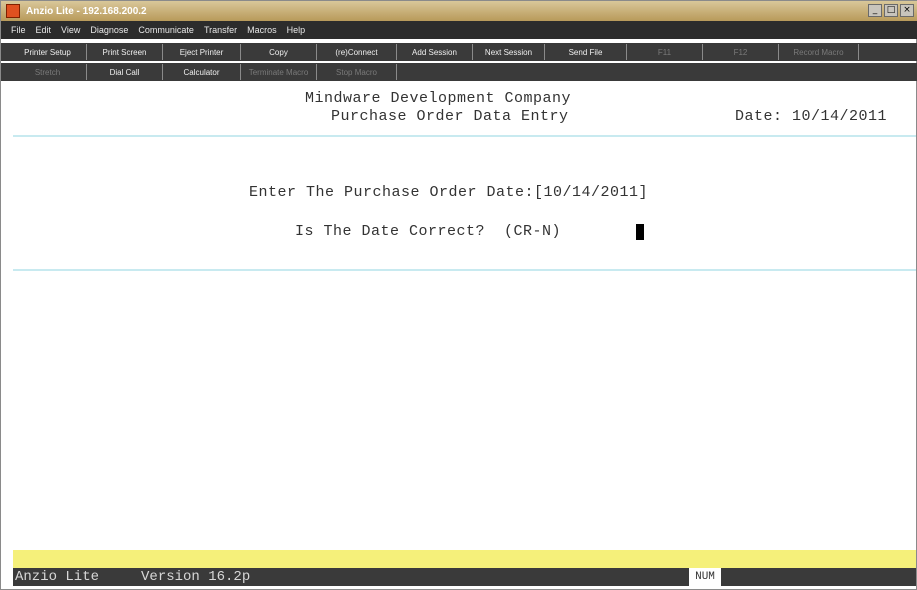  I want to click on calculator-button: Calculator, so click(202, 72).